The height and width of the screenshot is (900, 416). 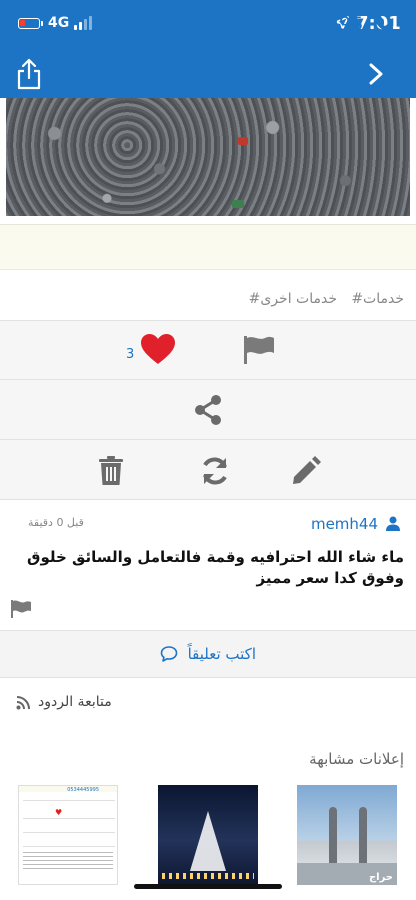 I want to click on share-nodes-icon, so click(x=208, y=410).